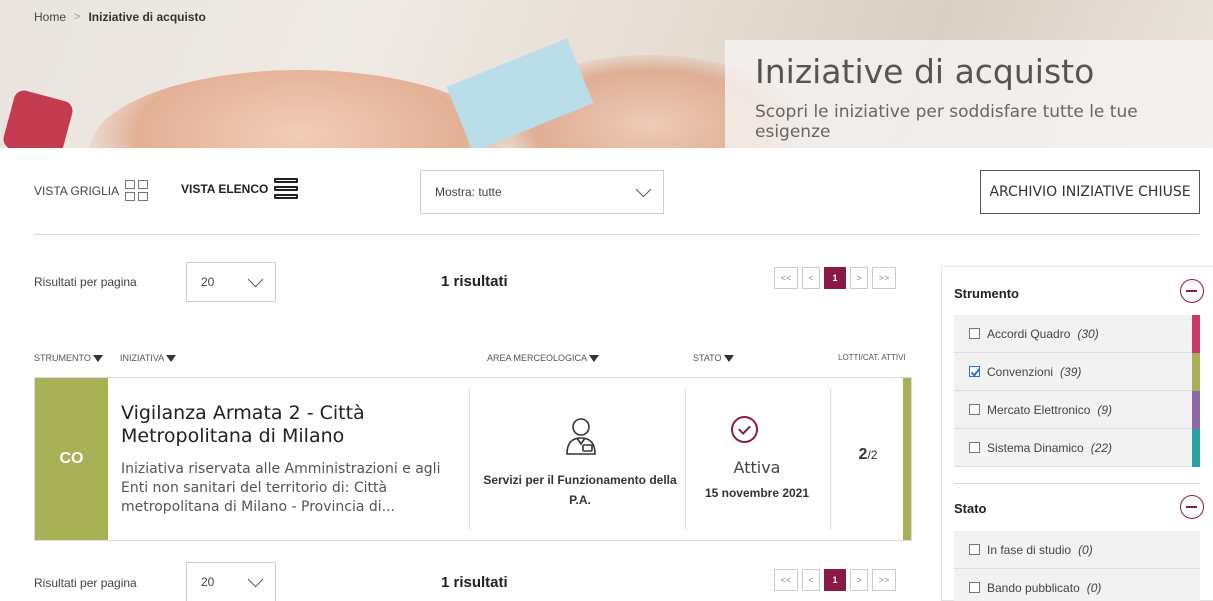 This screenshot has height=601, width=1213. I want to click on column-header-area: AREA MERCEOLOGICA, so click(543, 358).